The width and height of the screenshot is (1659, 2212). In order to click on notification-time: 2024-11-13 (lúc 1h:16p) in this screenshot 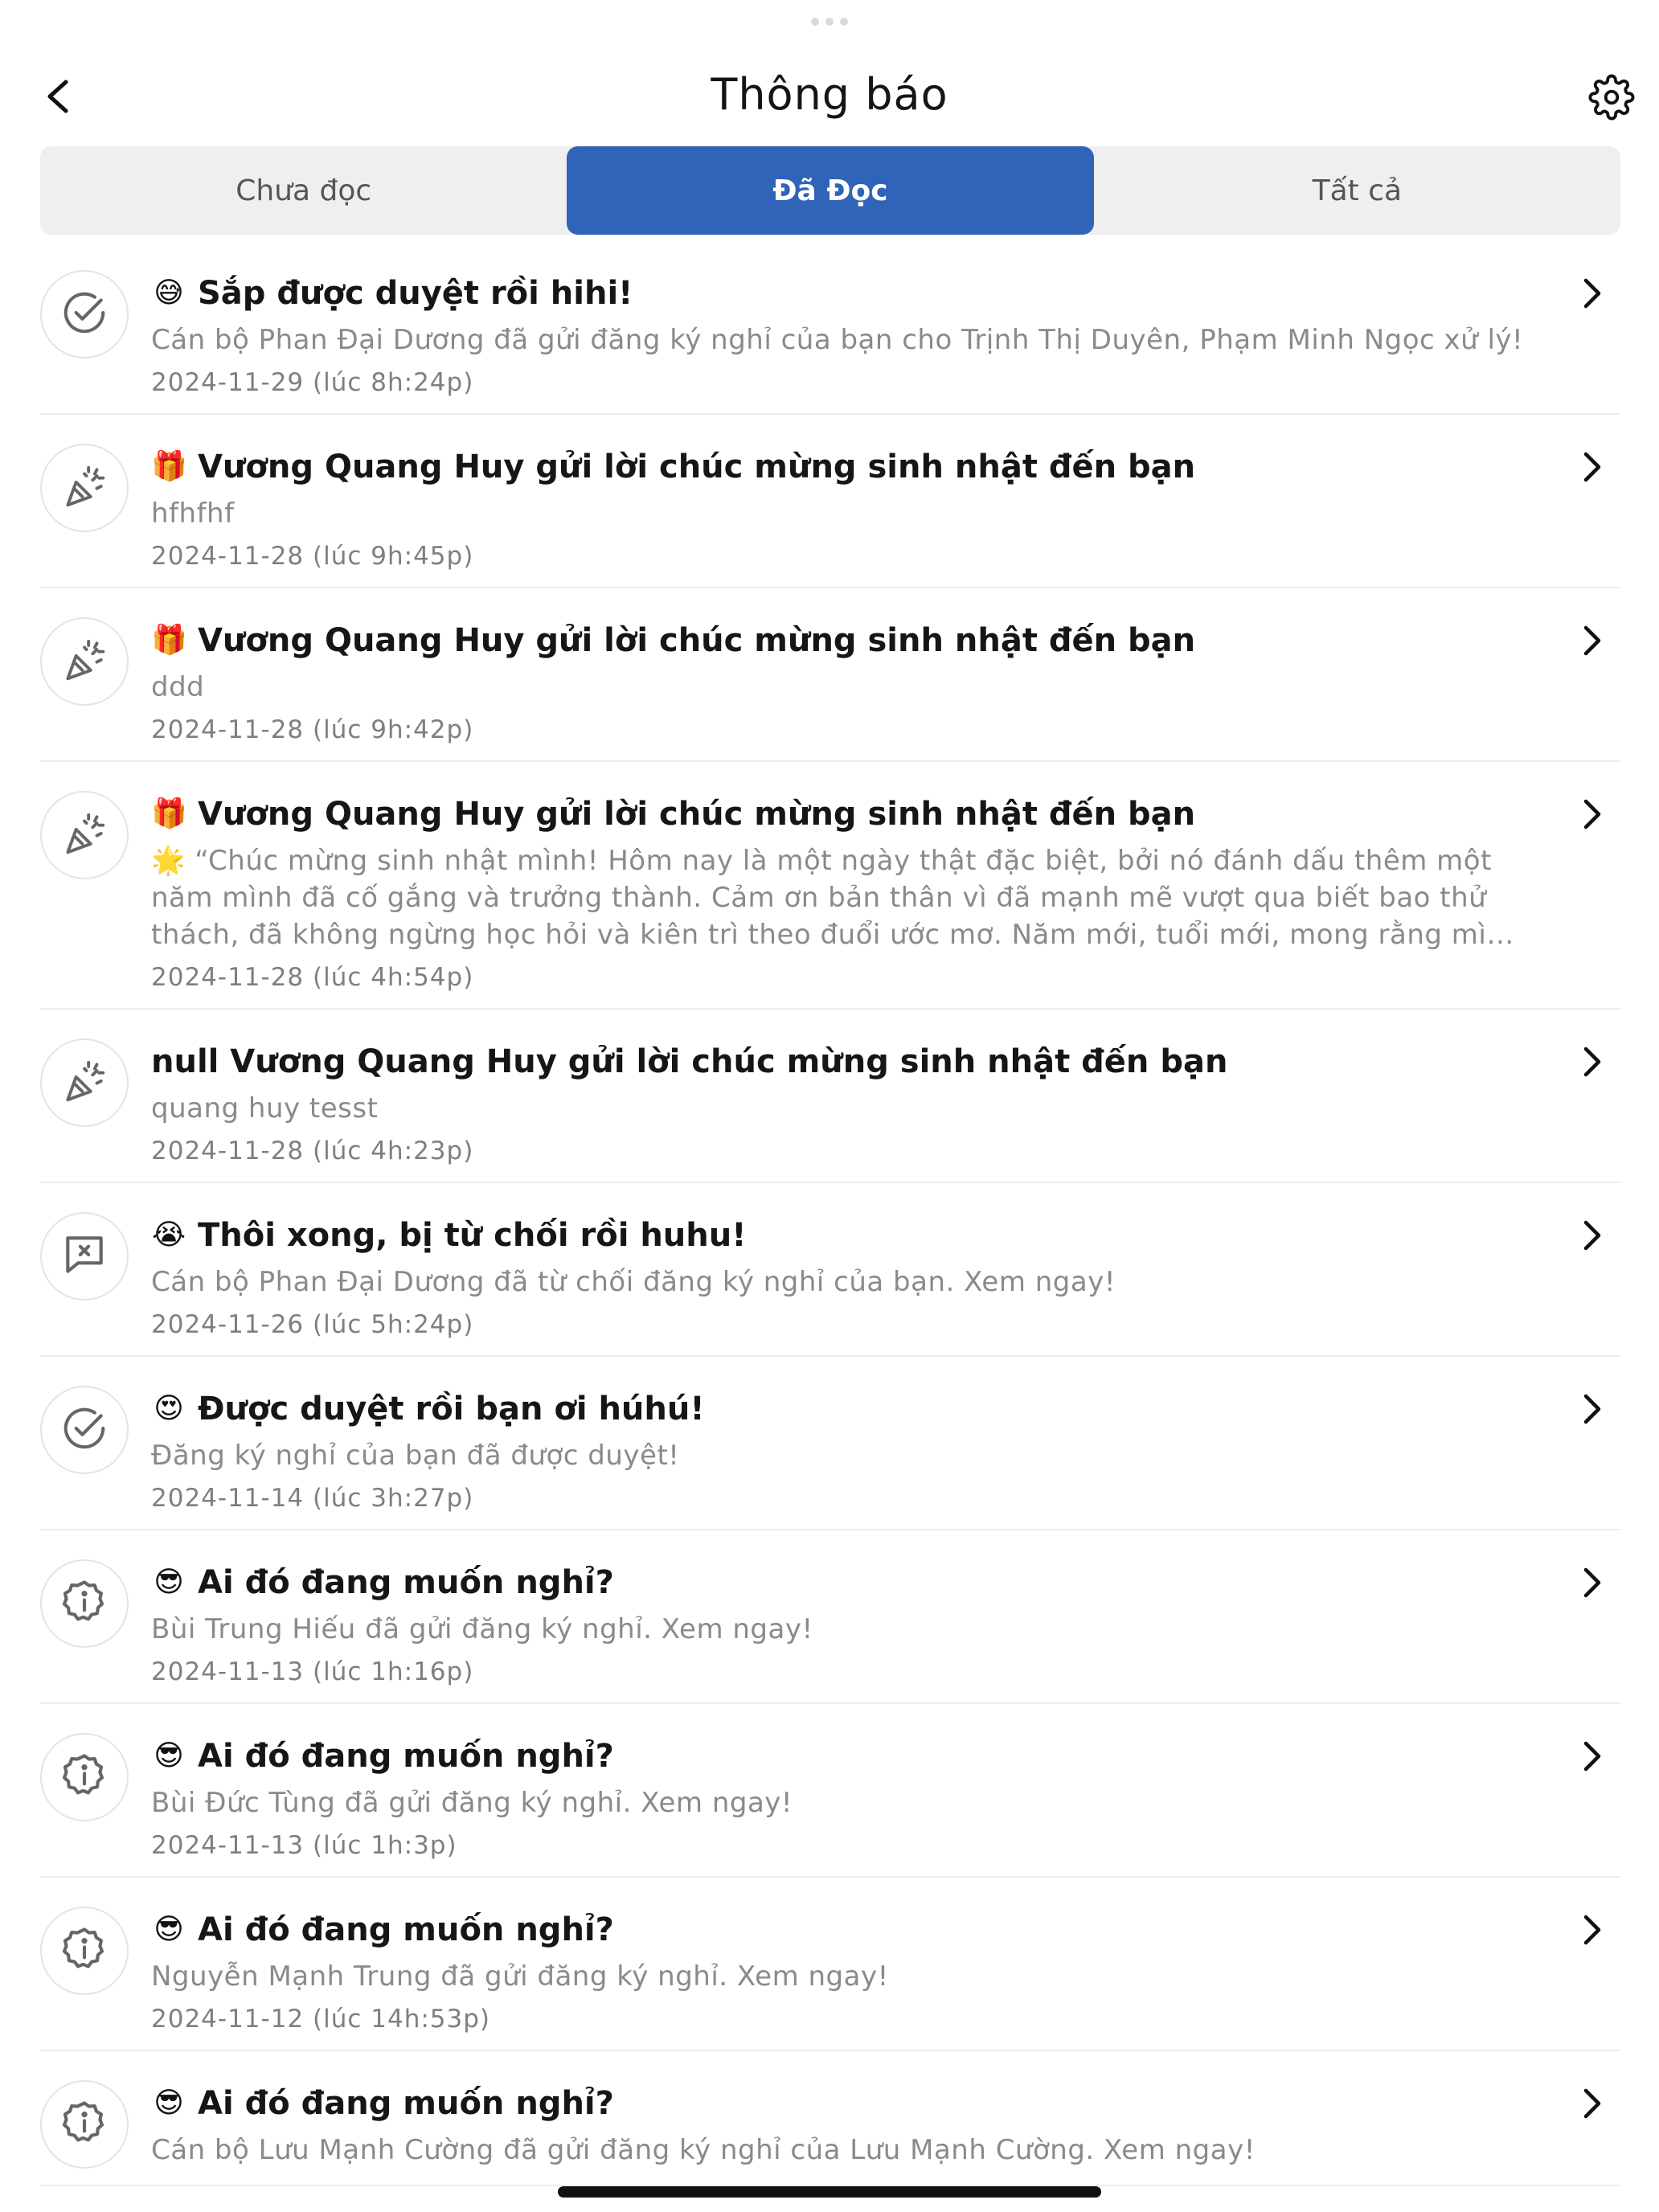, I will do `click(312, 1671)`.